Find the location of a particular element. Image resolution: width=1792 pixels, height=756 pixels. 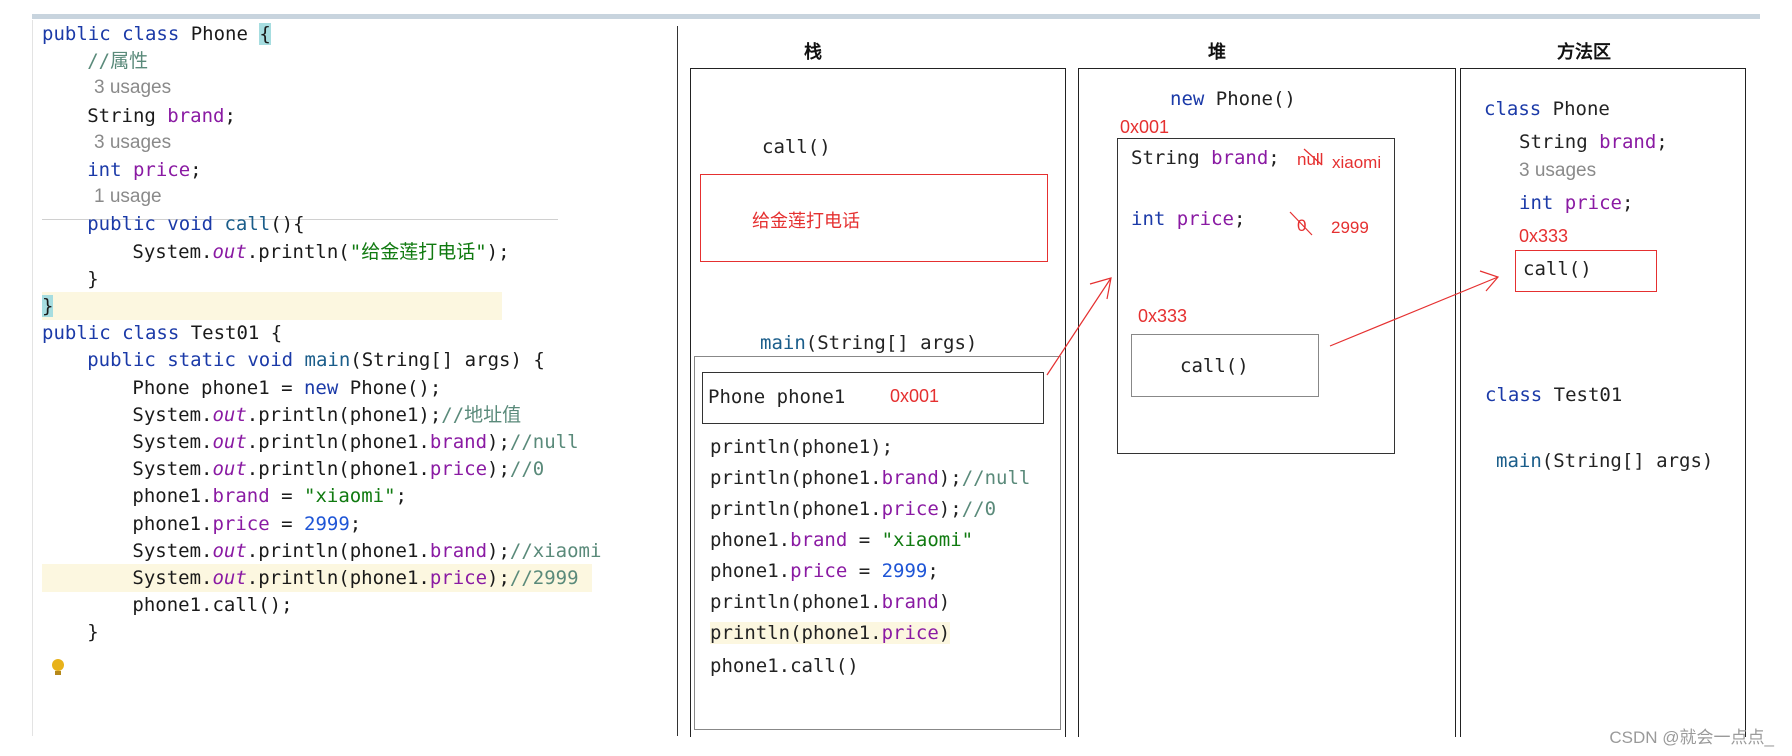

watermark: CSDN @就会一点点_ is located at coordinates (1691, 737).